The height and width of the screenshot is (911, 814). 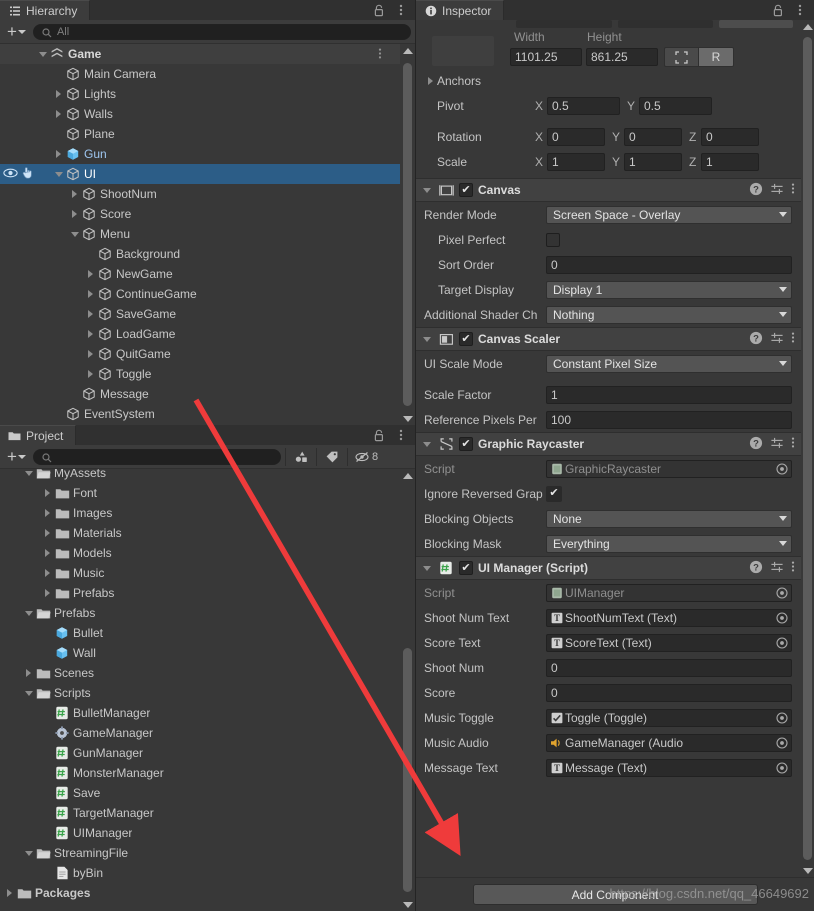 I want to click on pivot-x-field: 0.5, so click(x=583, y=105).